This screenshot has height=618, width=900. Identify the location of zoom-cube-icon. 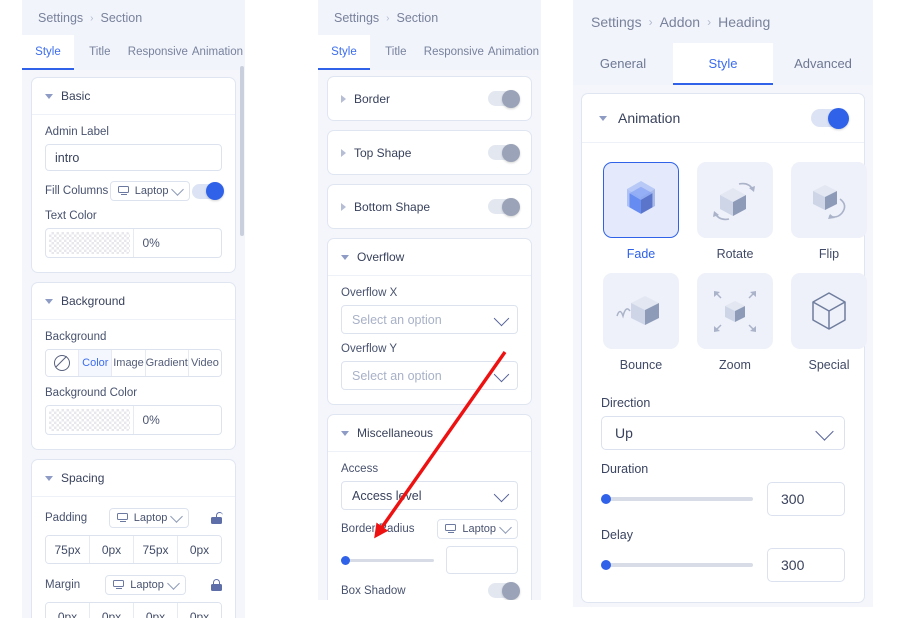
(735, 311).